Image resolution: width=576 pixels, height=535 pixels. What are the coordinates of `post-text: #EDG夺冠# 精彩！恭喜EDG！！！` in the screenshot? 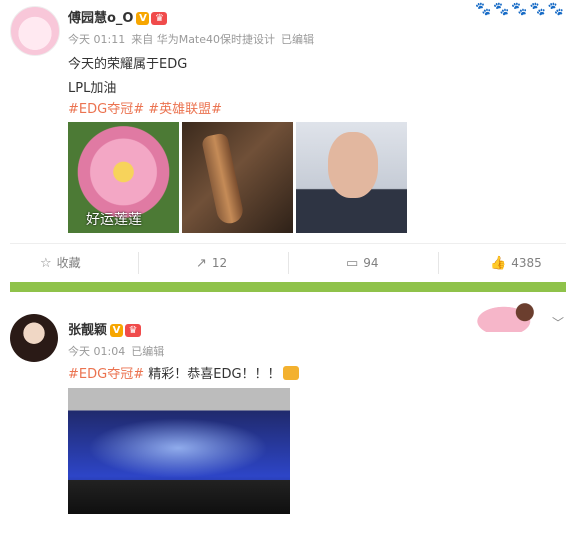 It's located at (183, 372).